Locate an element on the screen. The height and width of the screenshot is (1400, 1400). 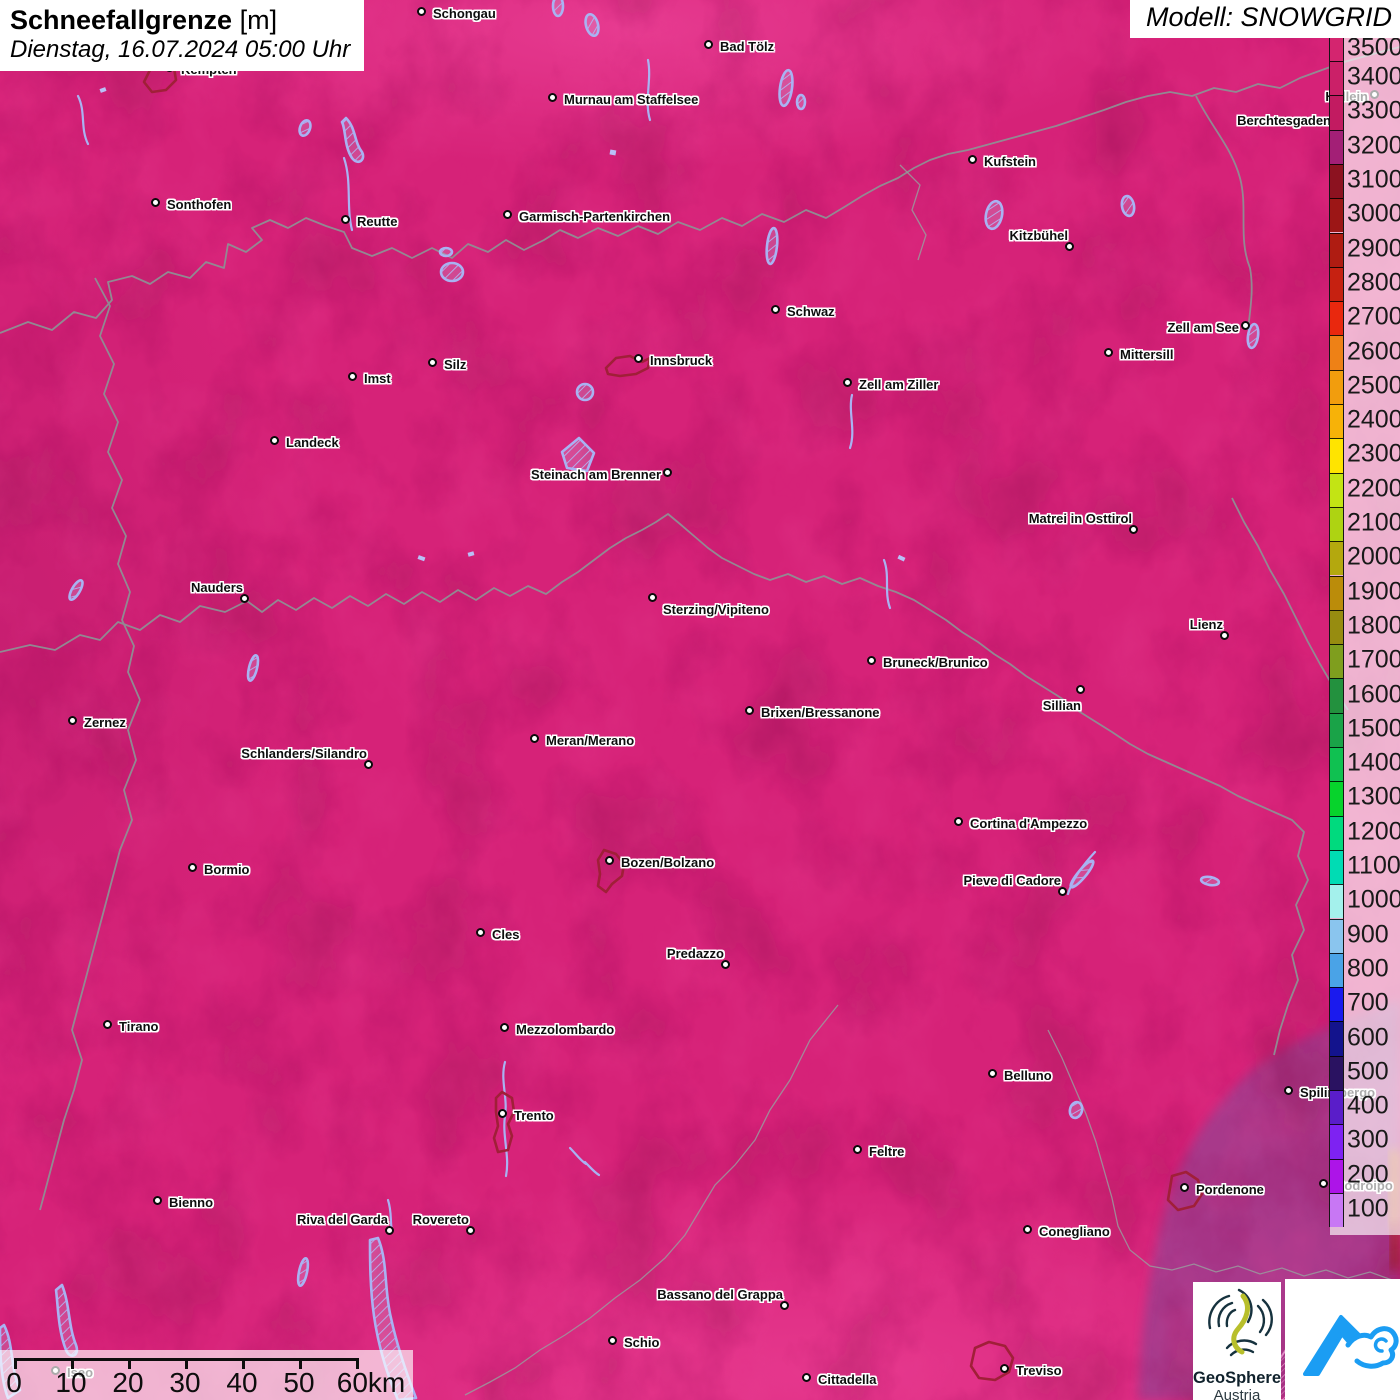
city-label: Feltre is located at coordinates (887, 1151).